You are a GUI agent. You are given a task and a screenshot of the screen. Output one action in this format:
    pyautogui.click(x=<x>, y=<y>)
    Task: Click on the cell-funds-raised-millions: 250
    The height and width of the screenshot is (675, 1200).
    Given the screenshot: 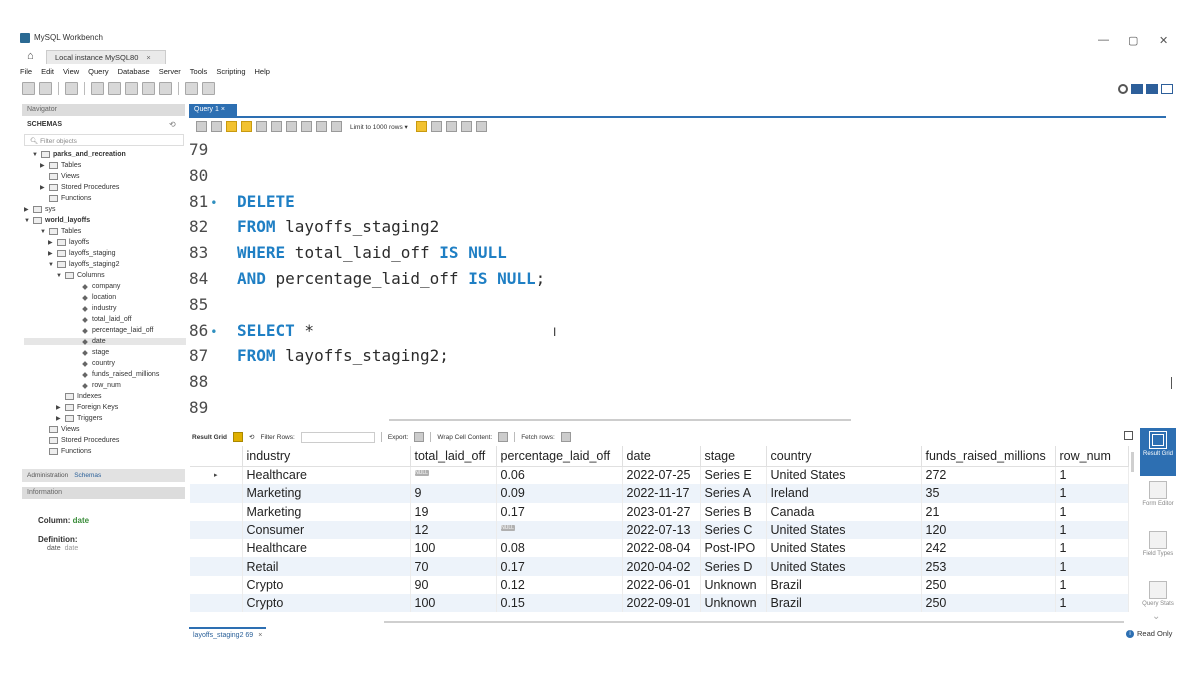 What is the action you would take?
    pyautogui.click(x=988, y=585)
    